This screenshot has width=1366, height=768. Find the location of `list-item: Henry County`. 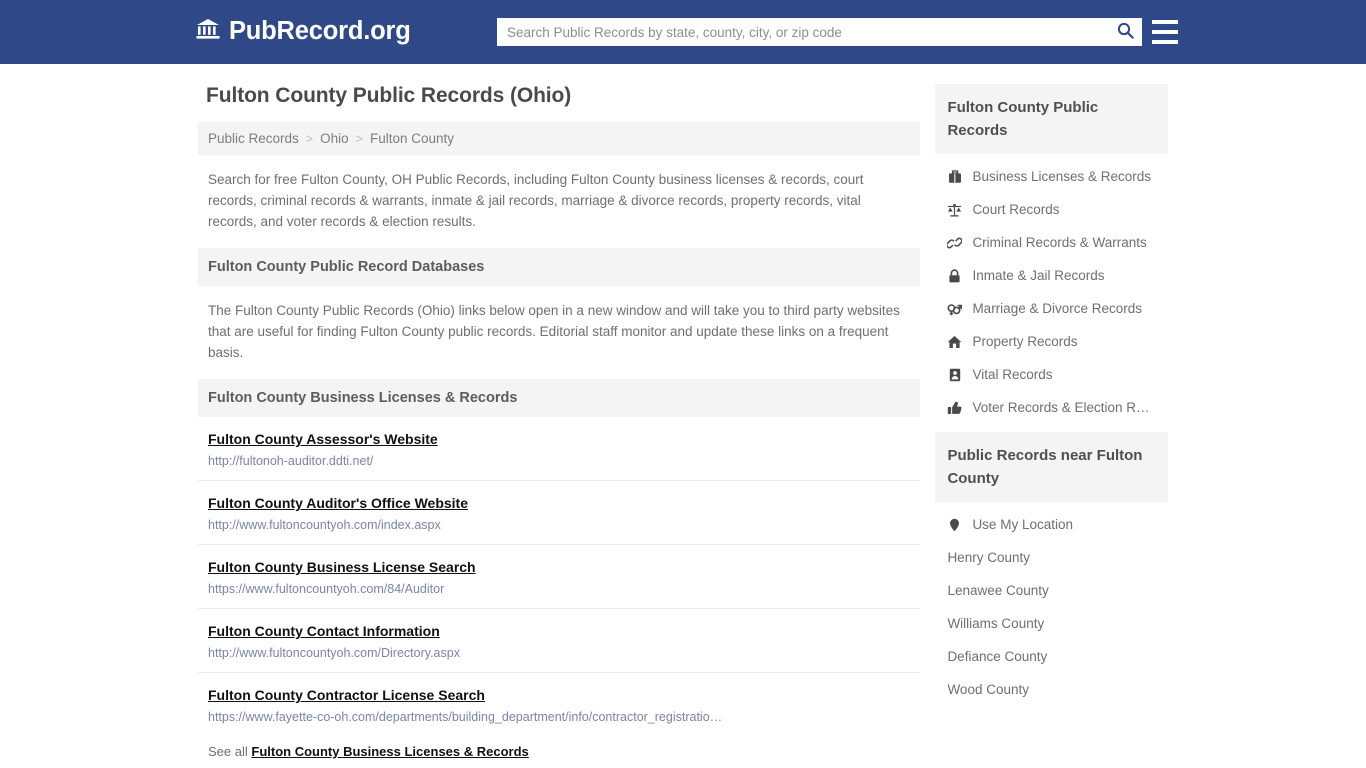

list-item: Henry County is located at coordinates (1051, 557).